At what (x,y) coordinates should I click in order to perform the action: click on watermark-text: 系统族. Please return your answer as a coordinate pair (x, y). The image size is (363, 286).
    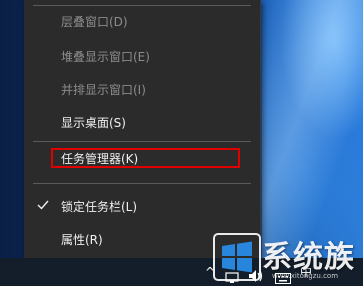
    Looking at the image, I should click on (308, 257).